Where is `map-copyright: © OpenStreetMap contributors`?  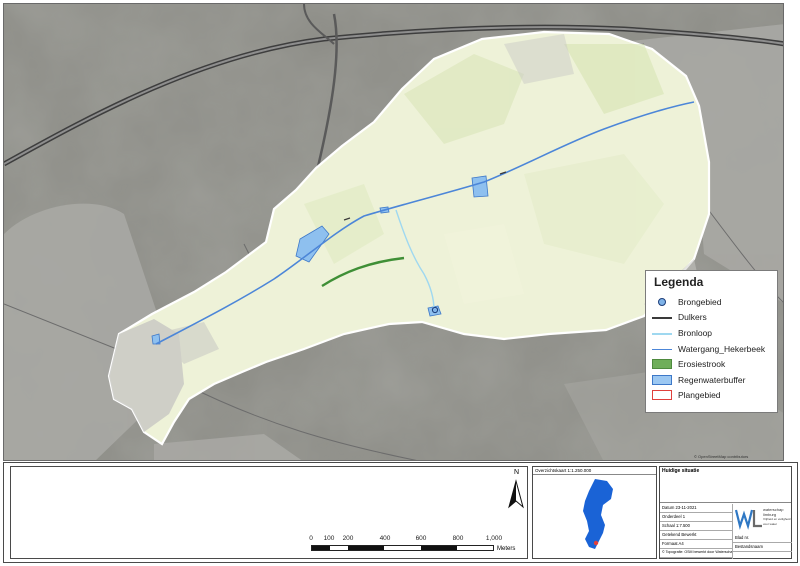
map-copyright: © OpenStreetMap contributors is located at coordinates (721, 456).